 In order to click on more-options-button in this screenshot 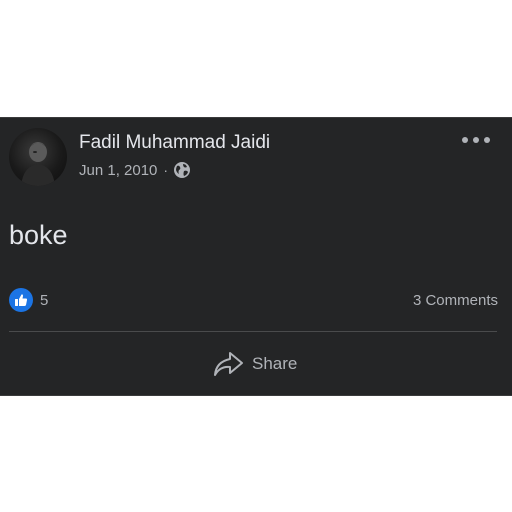, I will do `click(476, 140)`.